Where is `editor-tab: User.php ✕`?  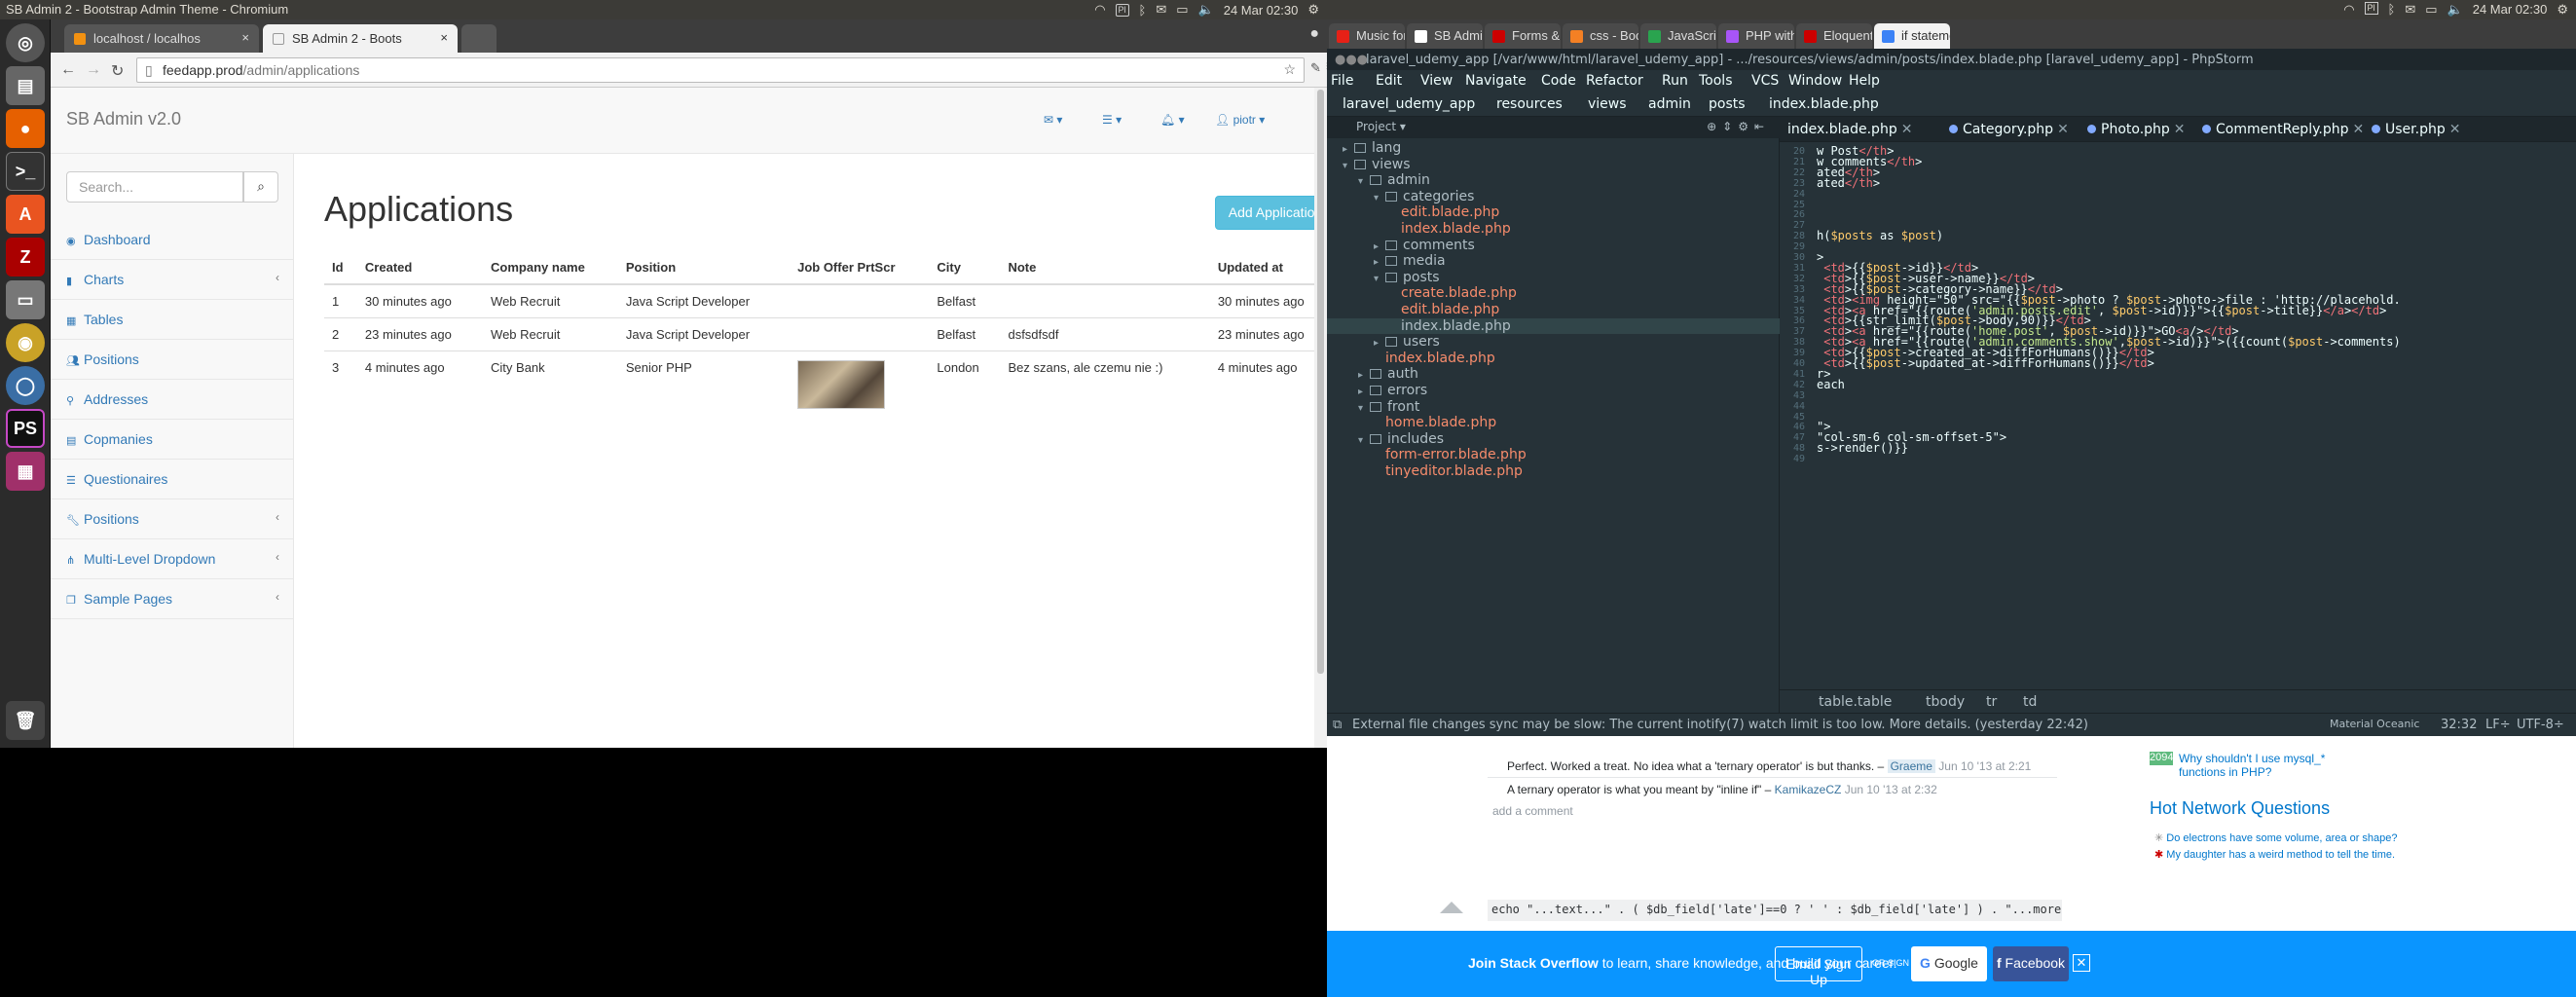
editor-tab: User.php ✕ is located at coordinates (2416, 129).